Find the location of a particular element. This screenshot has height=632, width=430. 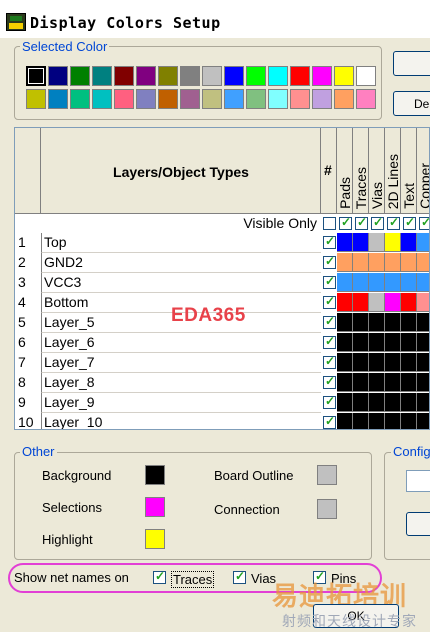

vias-checkbox is located at coordinates (239, 576).